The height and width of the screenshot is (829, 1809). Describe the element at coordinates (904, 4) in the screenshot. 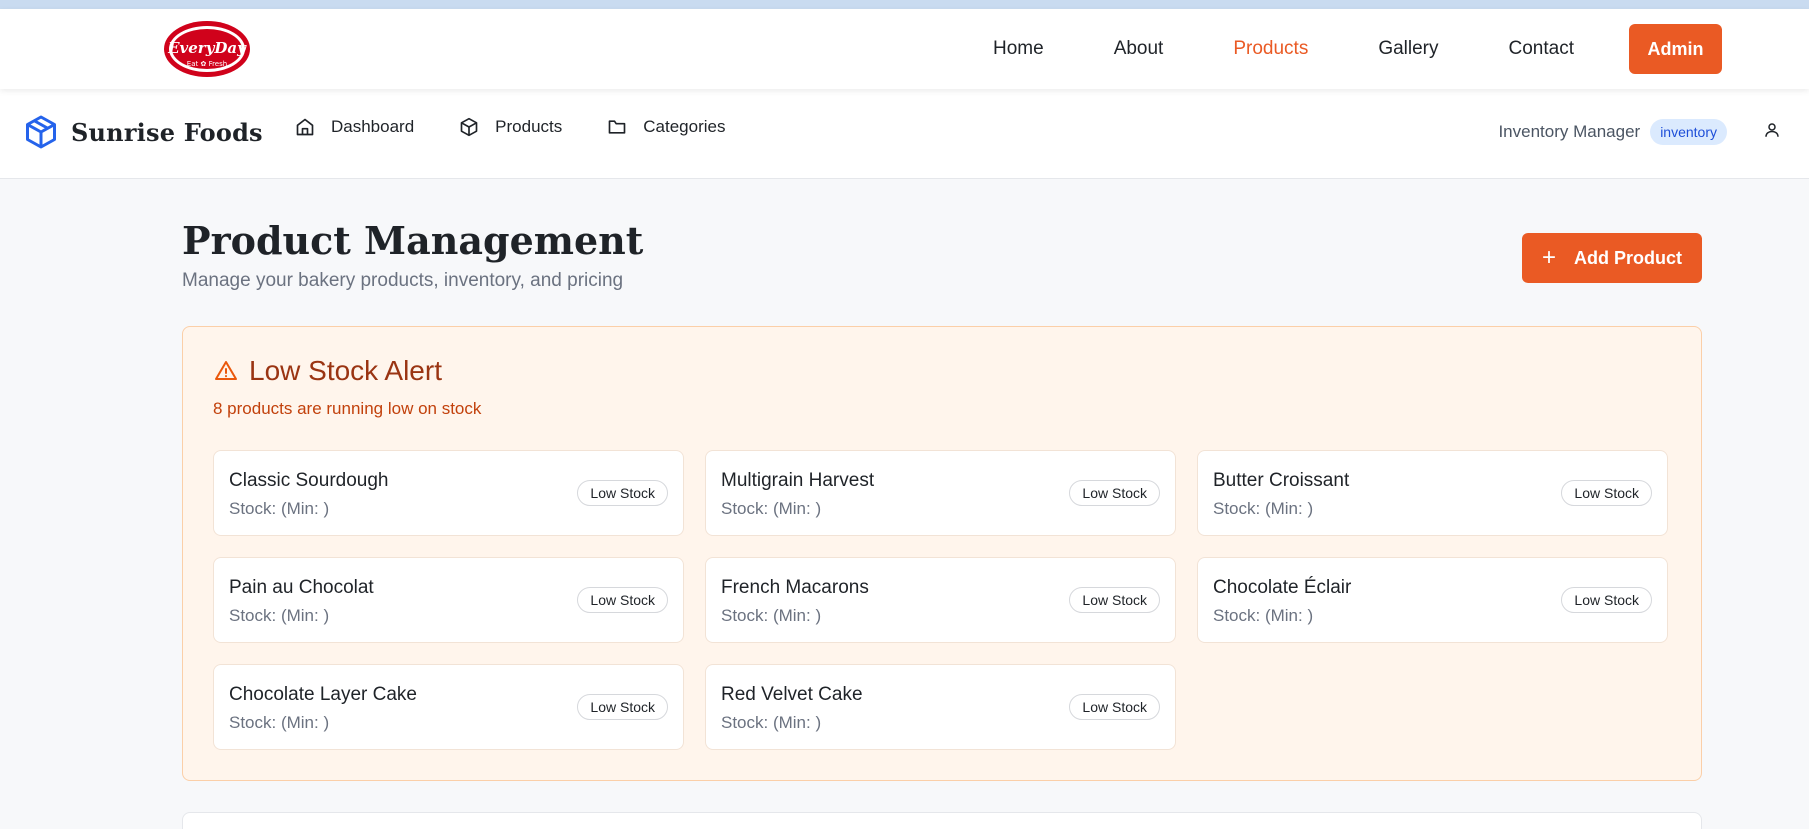

I see `browser-top-strip` at that location.